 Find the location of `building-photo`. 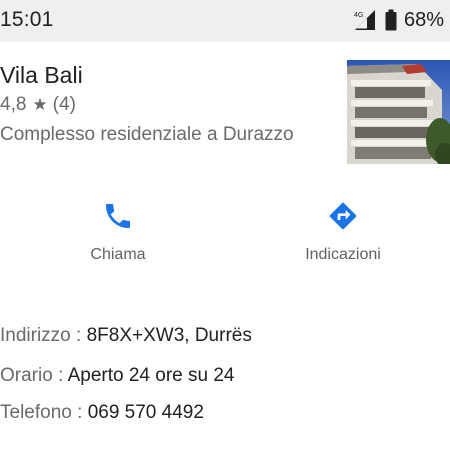

building-photo is located at coordinates (398, 112).